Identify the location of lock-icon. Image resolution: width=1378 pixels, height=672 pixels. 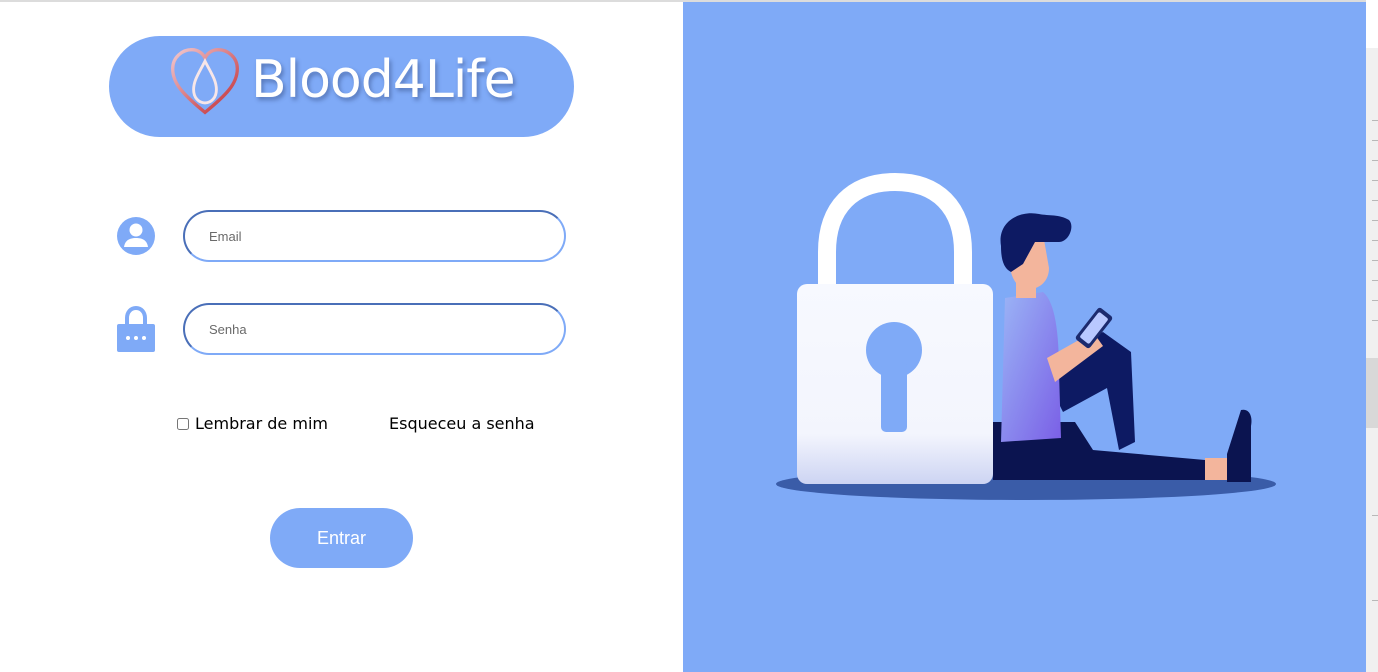
(136, 329).